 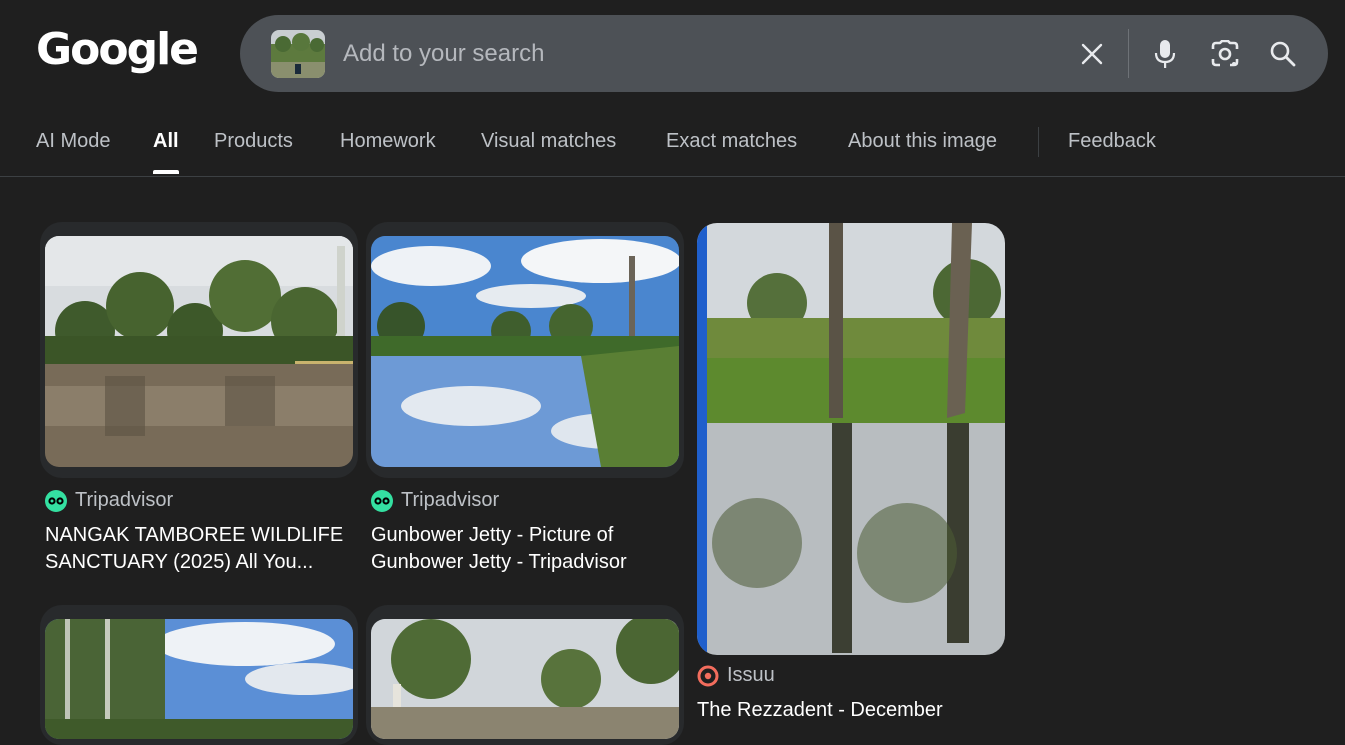 What do you see at coordinates (693, 54) in the screenshot?
I see `search-input` at bounding box center [693, 54].